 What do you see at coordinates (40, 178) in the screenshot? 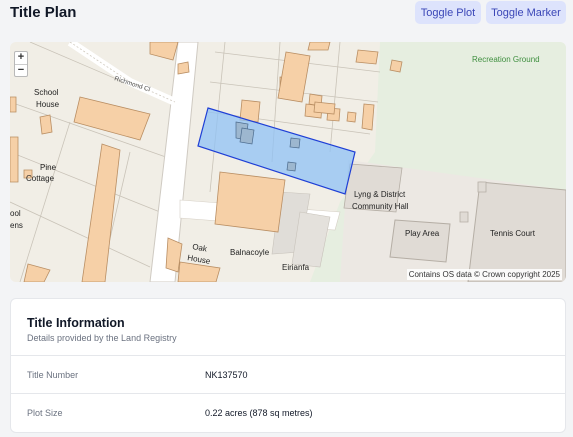
I see `label-cottage: Cottage` at bounding box center [40, 178].